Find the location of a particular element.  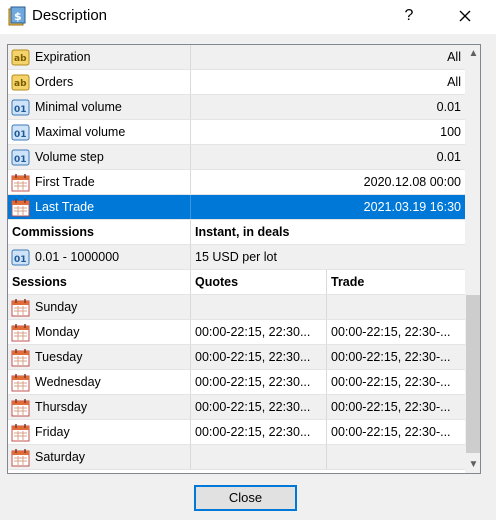

session-quotes is located at coordinates (258, 307).